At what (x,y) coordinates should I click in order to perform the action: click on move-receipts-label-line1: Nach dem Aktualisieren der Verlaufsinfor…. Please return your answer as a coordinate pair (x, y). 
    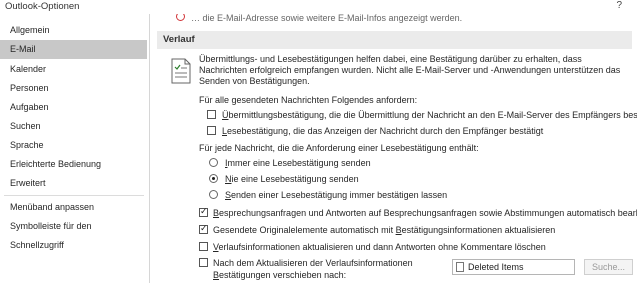
    Looking at the image, I should click on (313, 263).